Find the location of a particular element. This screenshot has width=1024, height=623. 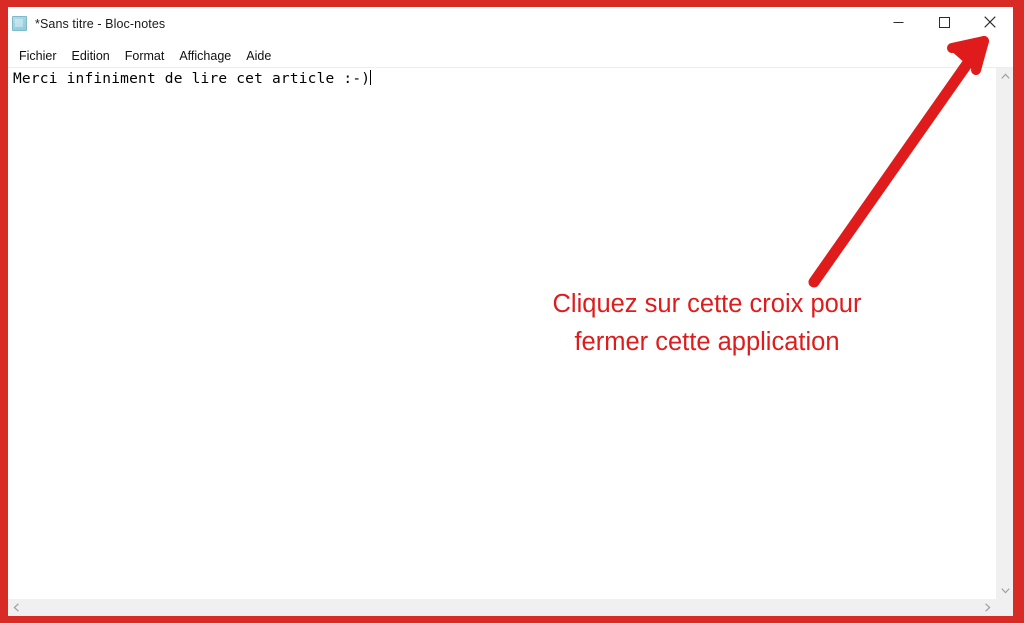

scroll-left-button is located at coordinates (16, 607).